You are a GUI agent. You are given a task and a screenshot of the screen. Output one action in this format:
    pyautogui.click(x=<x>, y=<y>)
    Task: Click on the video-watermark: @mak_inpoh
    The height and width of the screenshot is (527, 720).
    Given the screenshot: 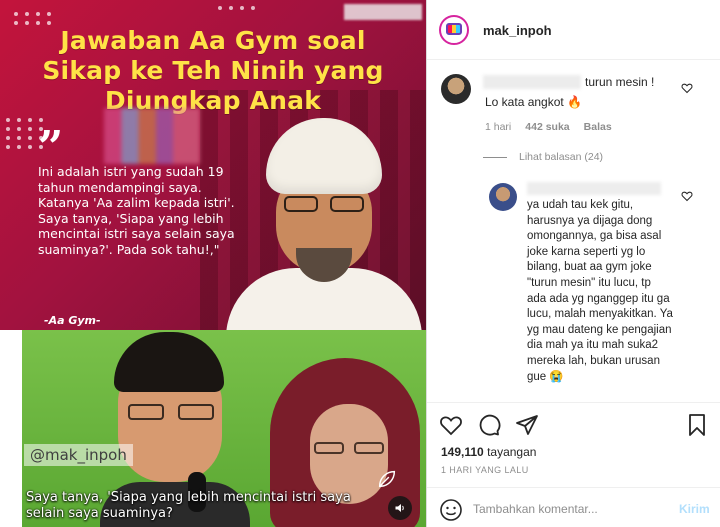 What is the action you would take?
    pyautogui.click(x=78, y=455)
    